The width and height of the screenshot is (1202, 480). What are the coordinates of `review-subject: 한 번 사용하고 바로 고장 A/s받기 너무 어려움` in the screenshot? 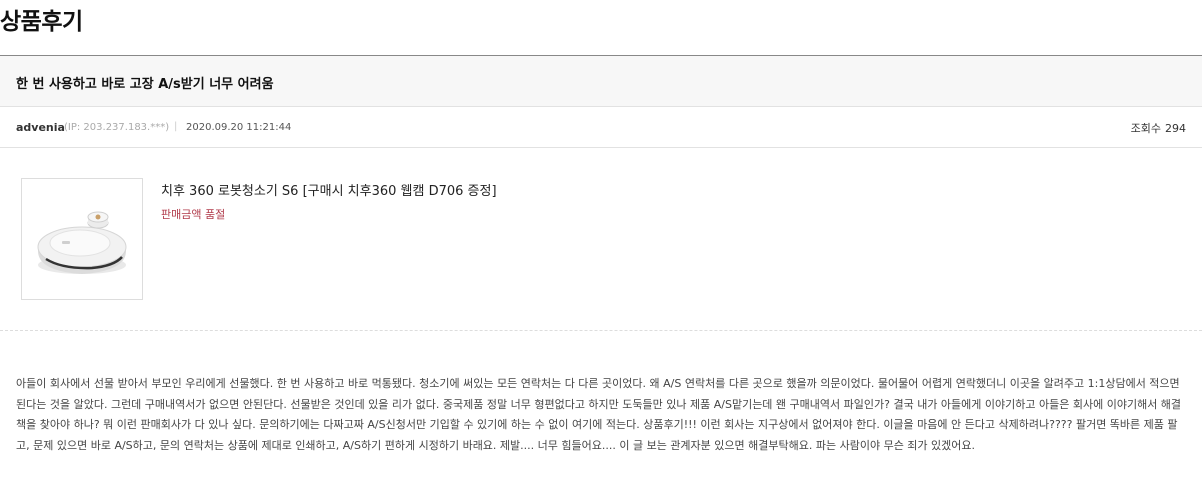 It's located at (145, 84).